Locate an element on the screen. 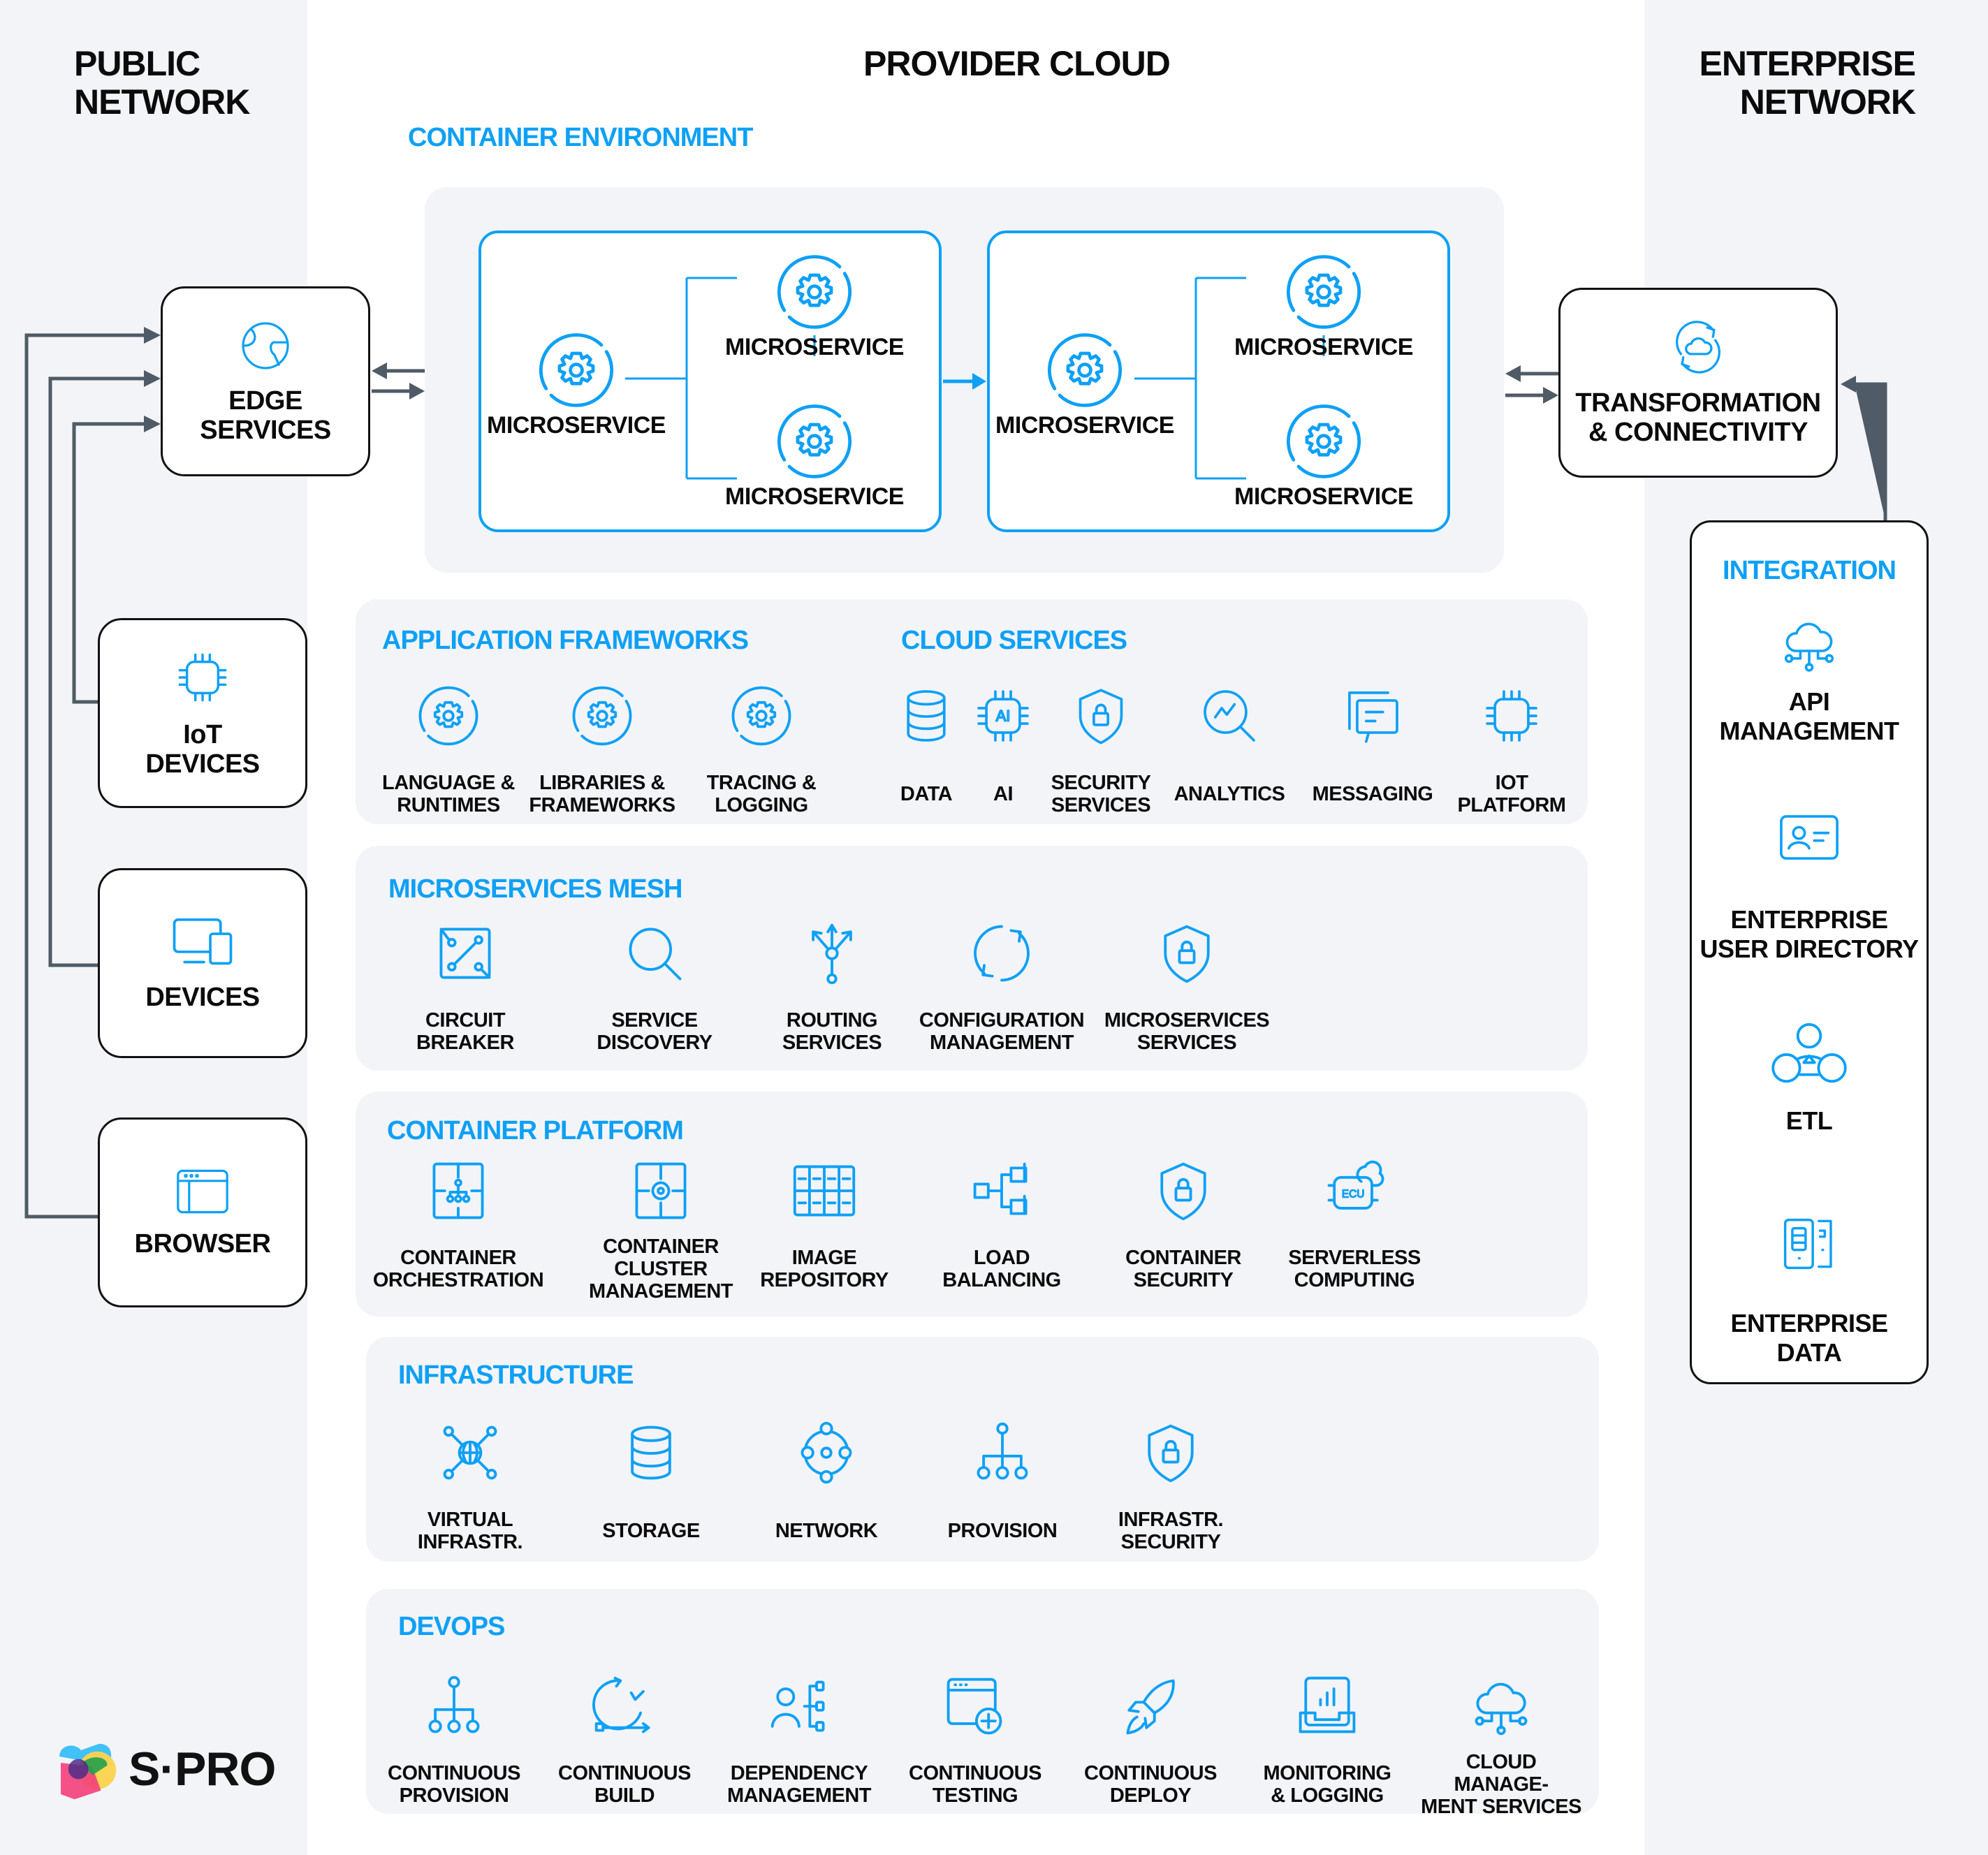 This screenshot has width=1988, height=1855. container-platform-title: CONTAINER PLATFORM is located at coordinates (535, 1130).